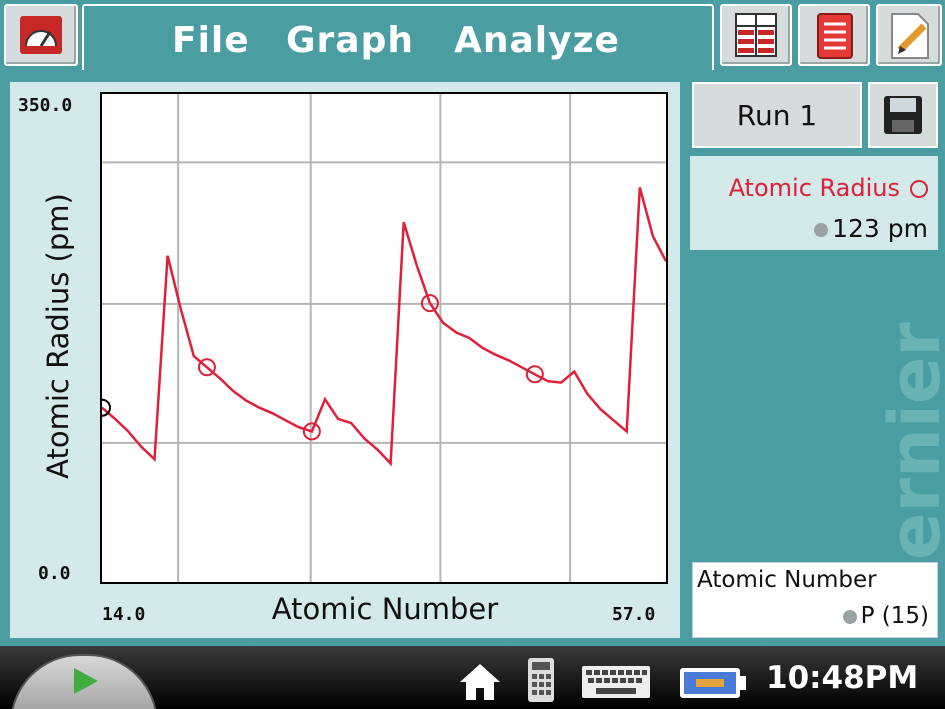  Describe the element at coordinates (124, 614) in the screenshot. I see `x-axis-min-label: 14.0` at that location.